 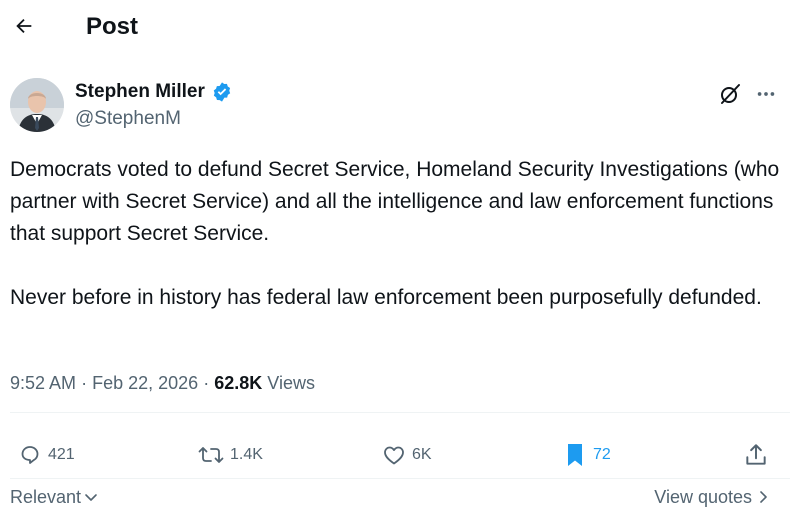 I want to click on page-title: Post, so click(x=112, y=26).